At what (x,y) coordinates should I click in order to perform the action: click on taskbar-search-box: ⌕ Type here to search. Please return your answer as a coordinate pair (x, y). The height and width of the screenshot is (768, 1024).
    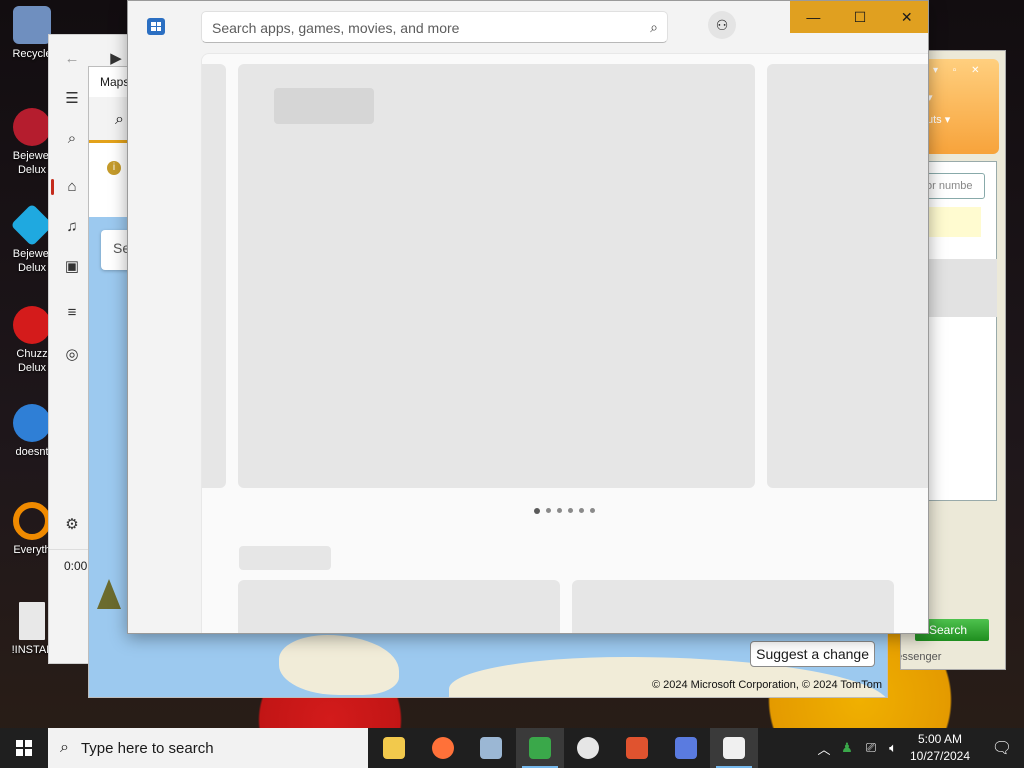
    Looking at the image, I should click on (208, 748).